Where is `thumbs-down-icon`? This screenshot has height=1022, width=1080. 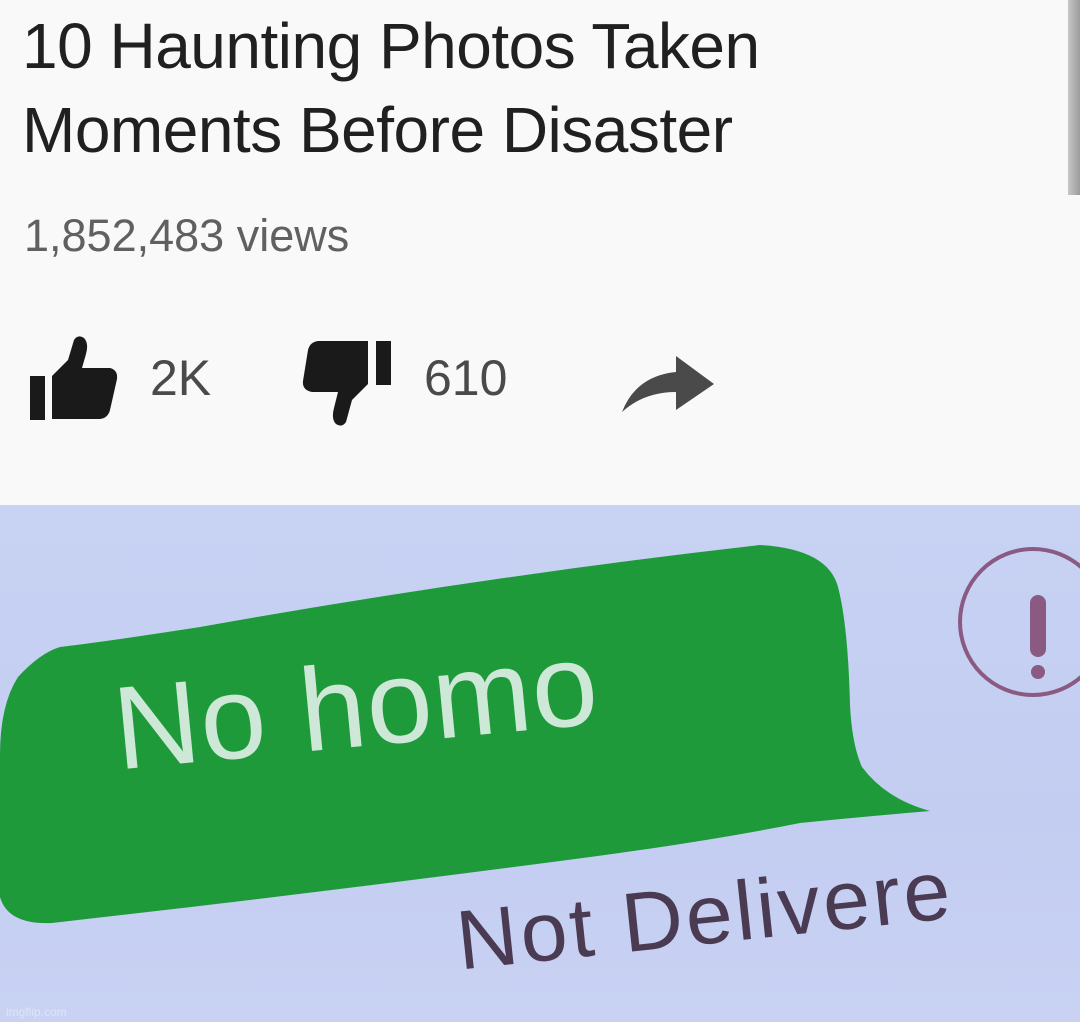 thumbs-down-icon is located at coordinates (353, 380).